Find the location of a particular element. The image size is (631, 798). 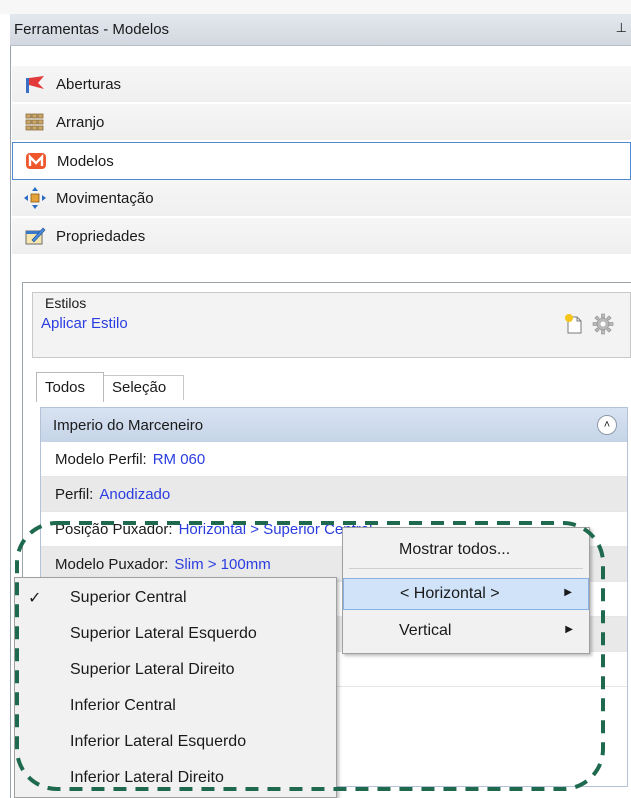

menu-item-superior-lateral-esquerdo: Superior Lateral Esquerdo is located at coordinates (175, 634).